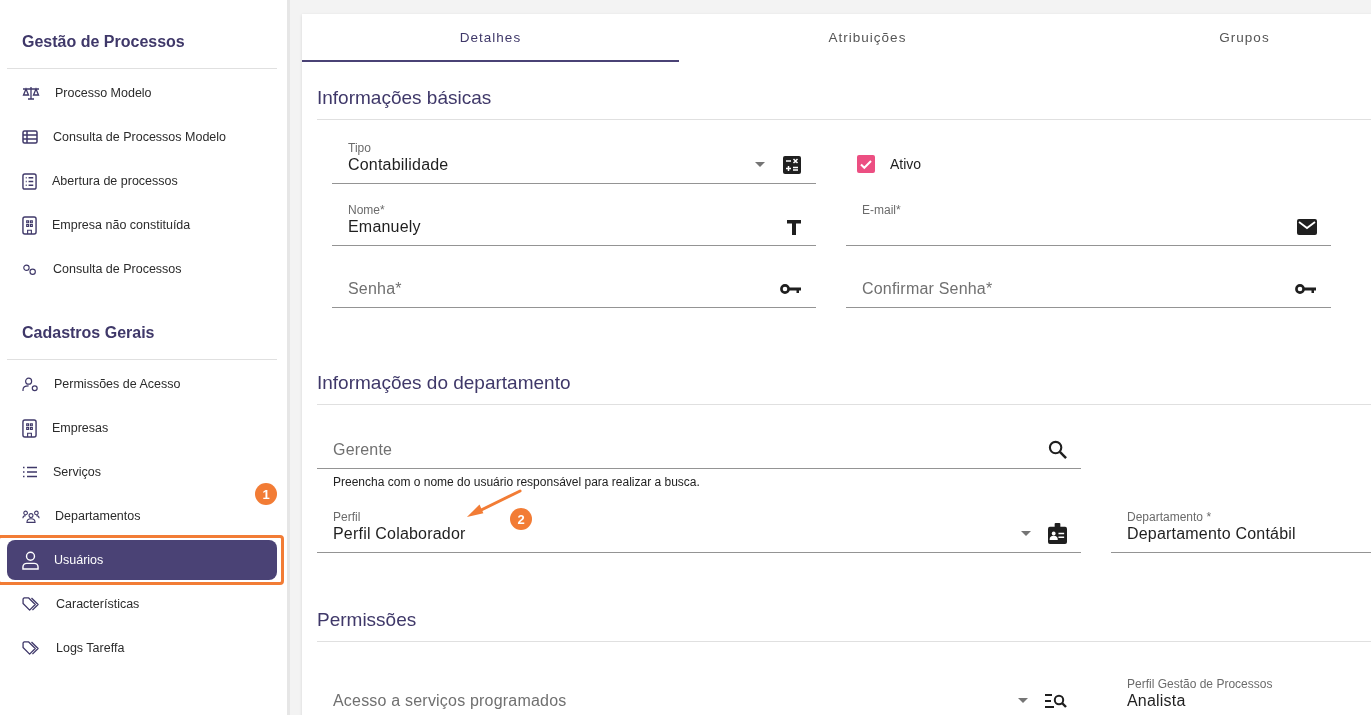 This screenshot has height=715, width=1371. Describe the element at coordinates (517, 483) in the screenshot. I see `field-hint: Preencha com o nome do usuário responsável para realizar a busca.` at that location.